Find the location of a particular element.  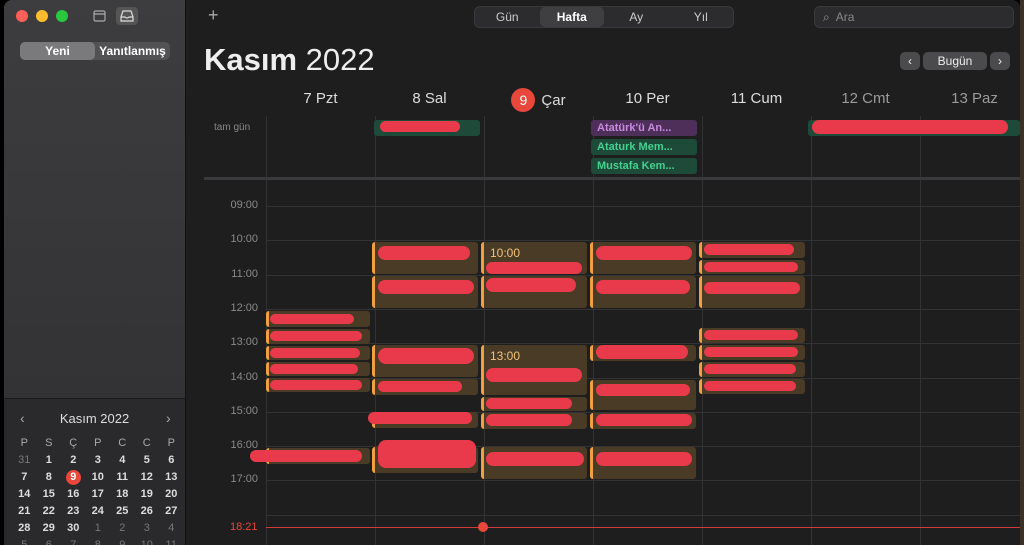

current-time-line is located at coordinates (643, 527).